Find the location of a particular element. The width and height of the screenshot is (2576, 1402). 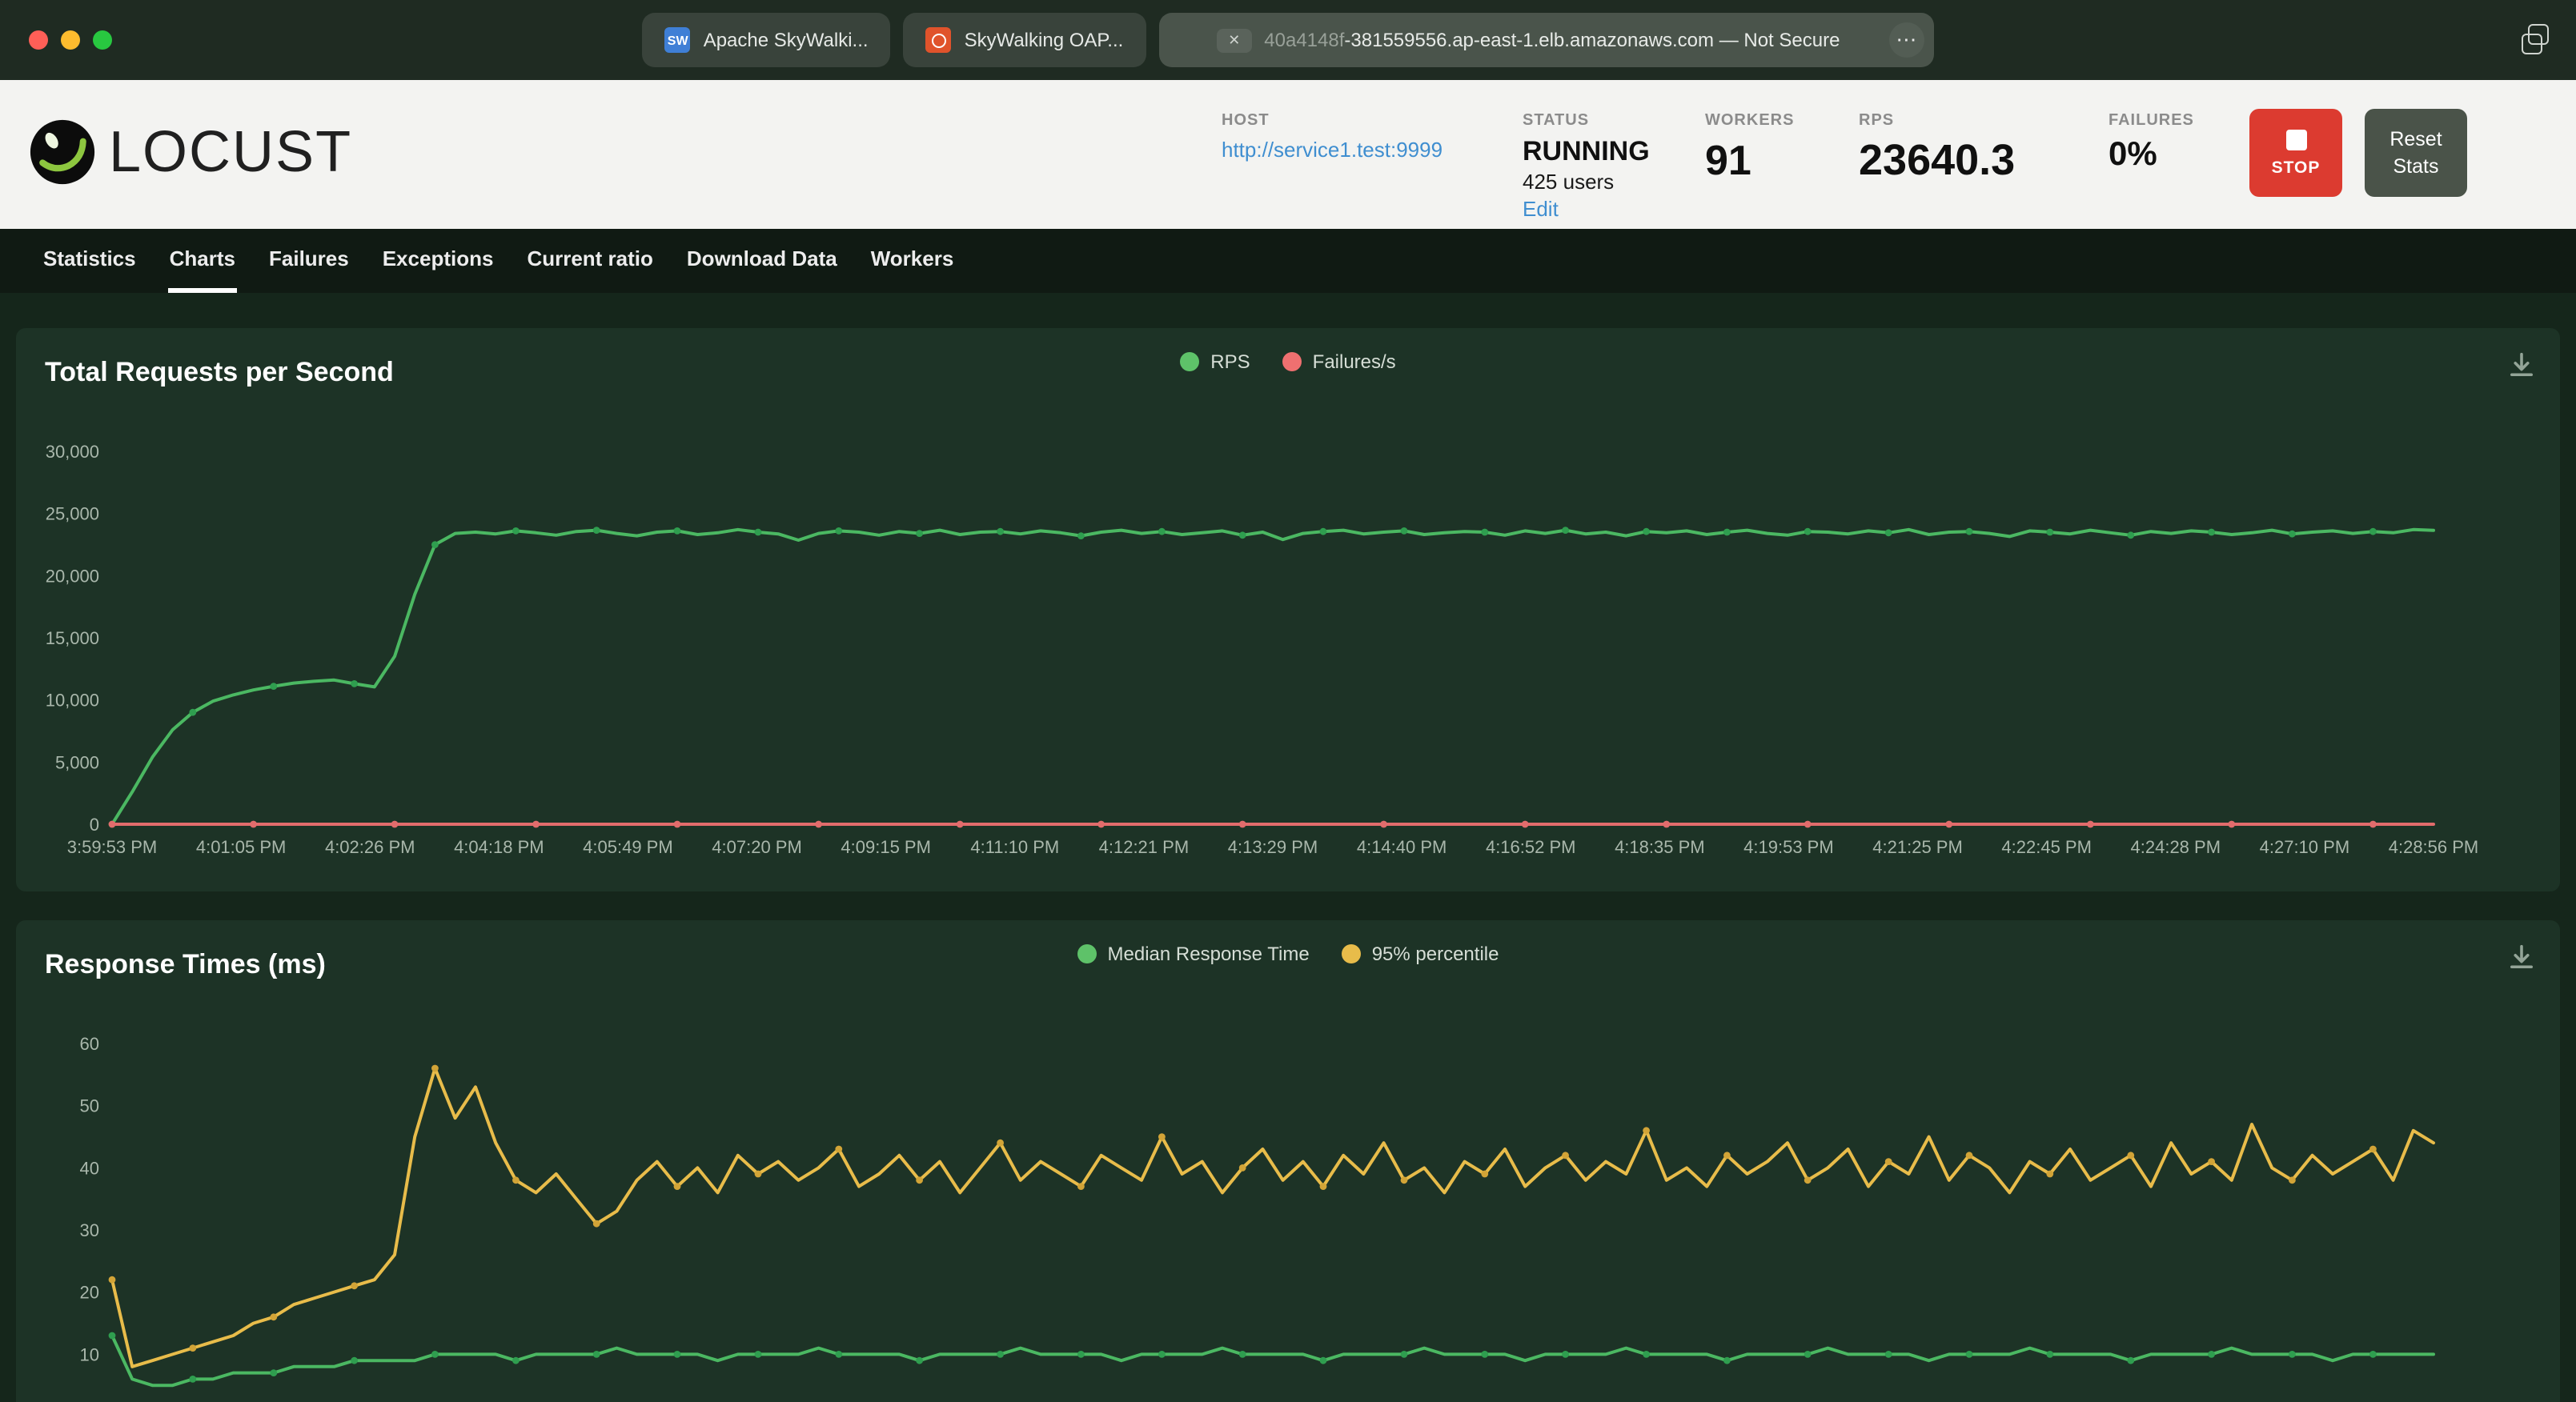

legend-item-rps: RPS is located at coordinates (1215, 361).